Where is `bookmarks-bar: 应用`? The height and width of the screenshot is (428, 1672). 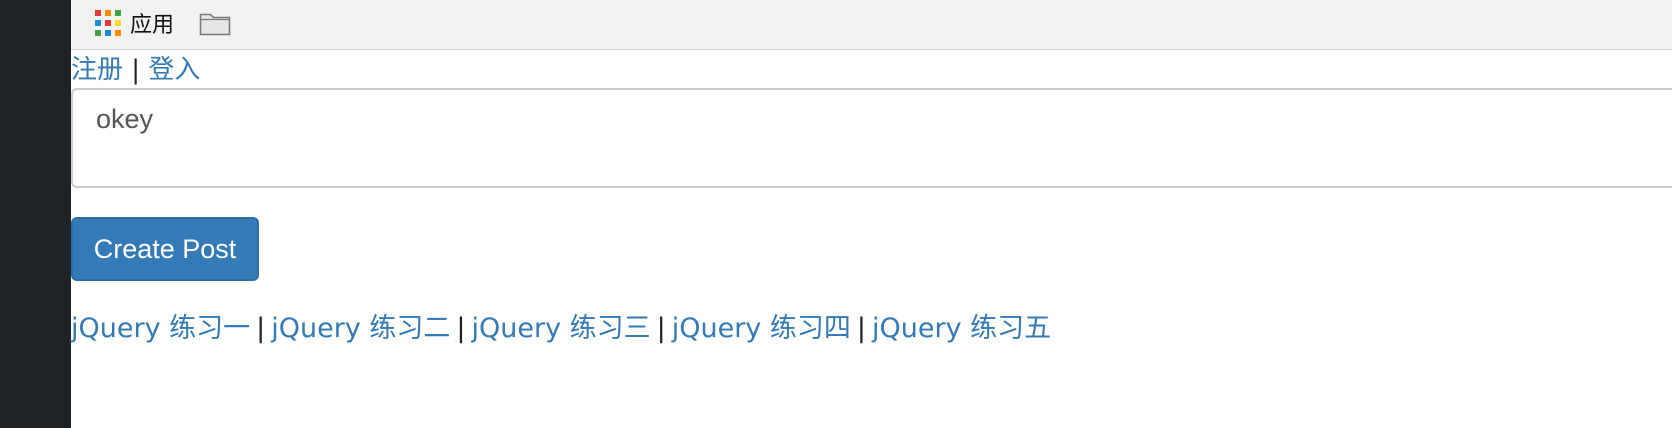
bookmarks-bar: 应用 is located at coordinates (871, 25).